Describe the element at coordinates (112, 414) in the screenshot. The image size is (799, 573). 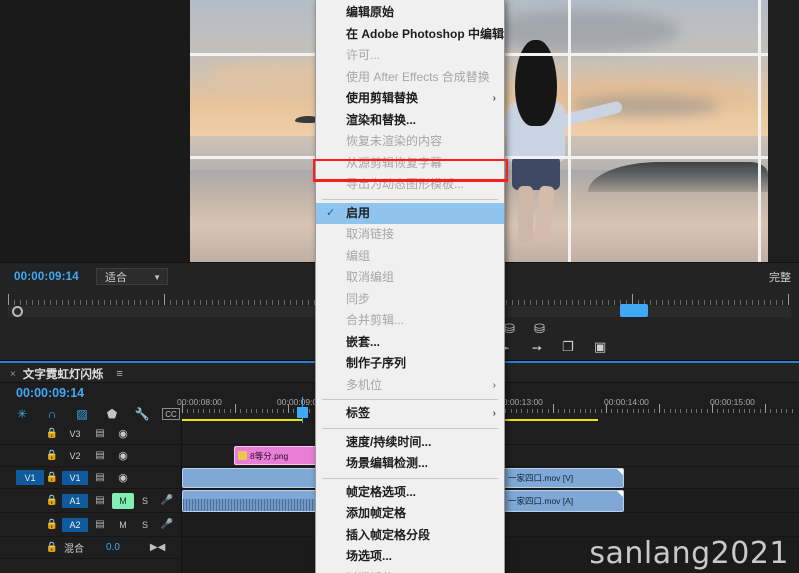
I see `add-marker-icon: ⬟` at that location.